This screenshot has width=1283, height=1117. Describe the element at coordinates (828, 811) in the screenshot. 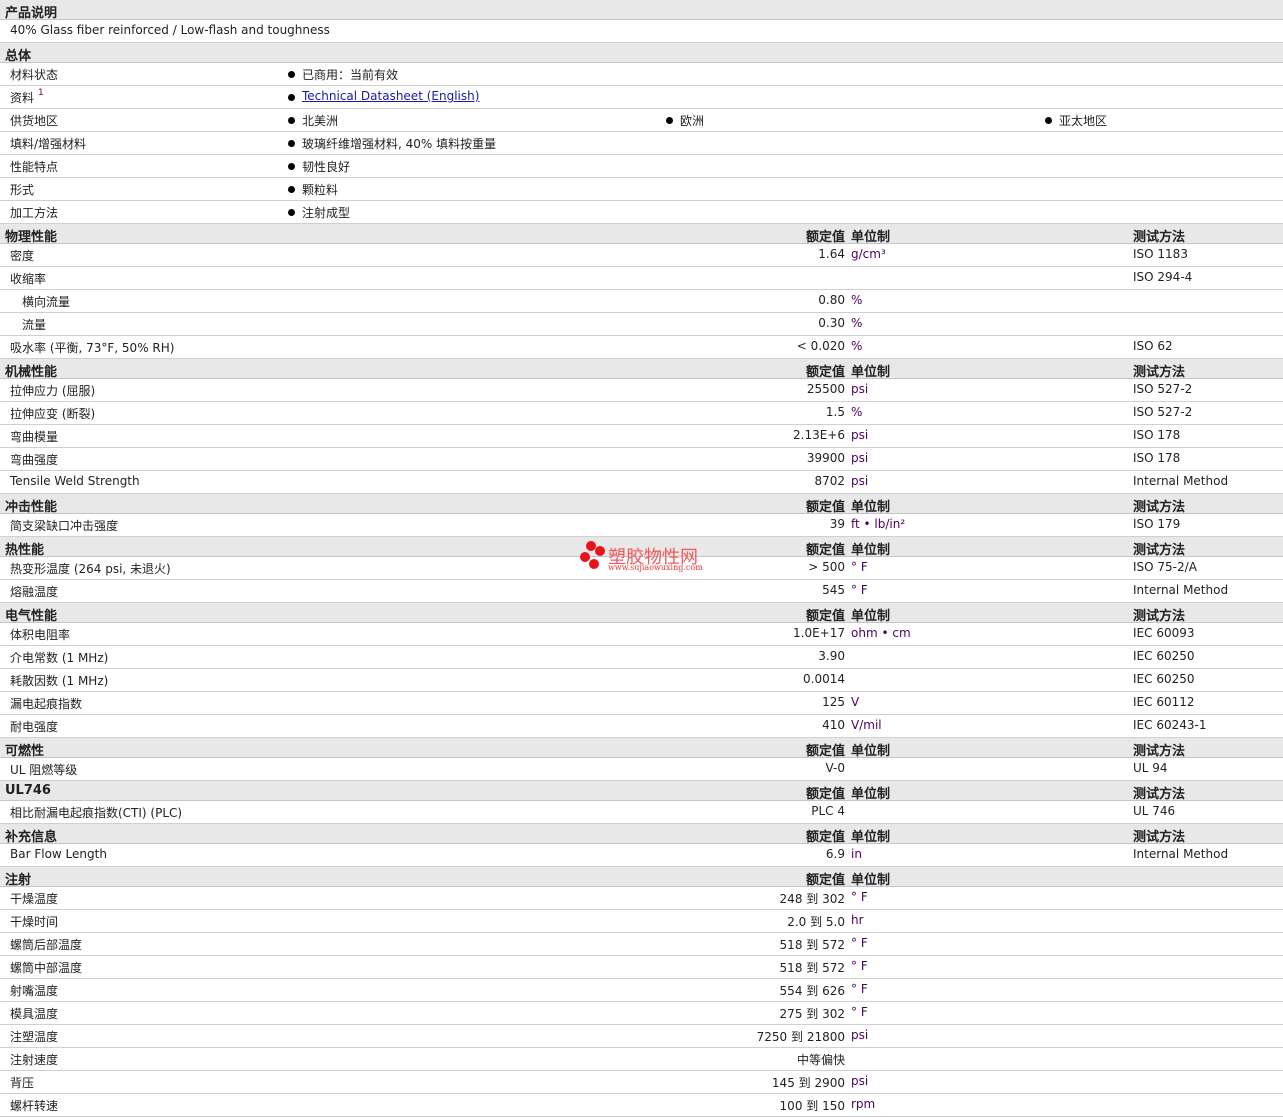

I see `property-value: PLC 4` at that location.